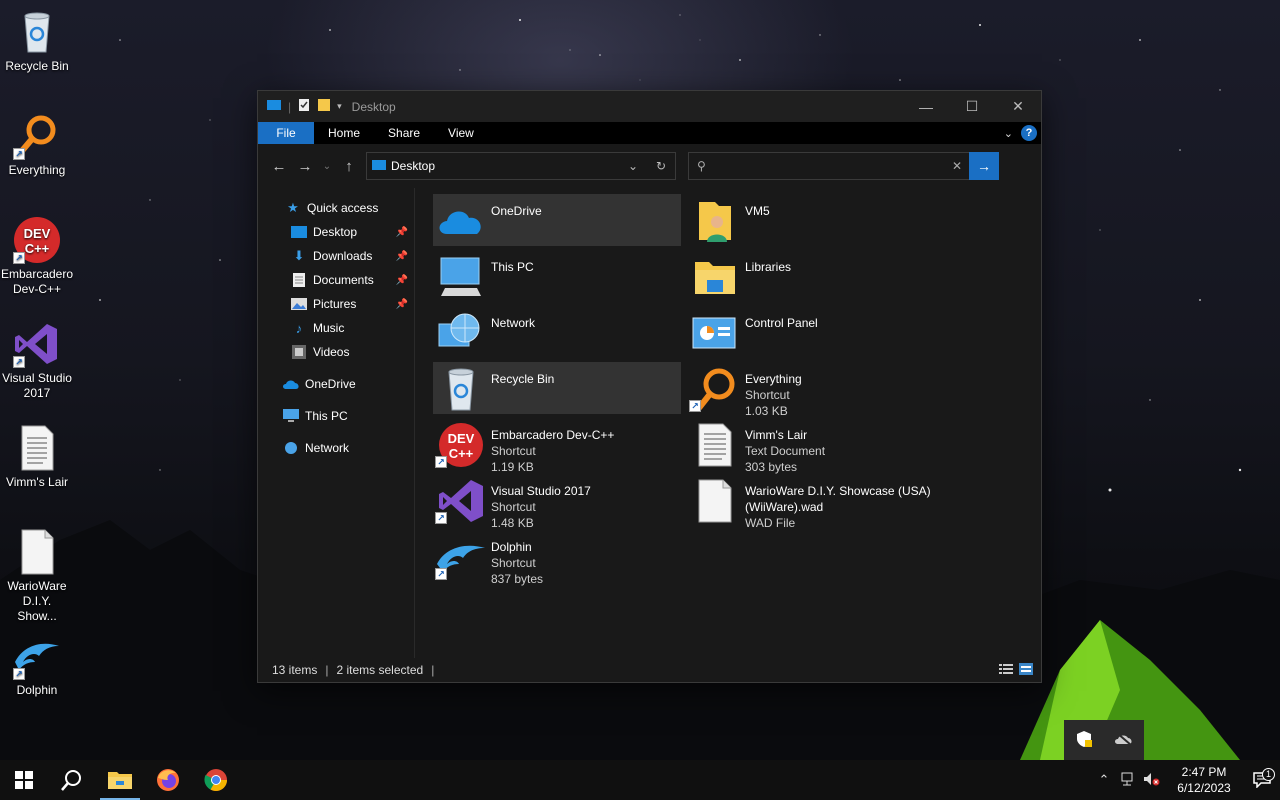 This screenshot has width=1280, height=800. What do you see at coordinates (557, 332) in the screenshot?
I see `list-item-network: Network` at bounding box center [557, 332].